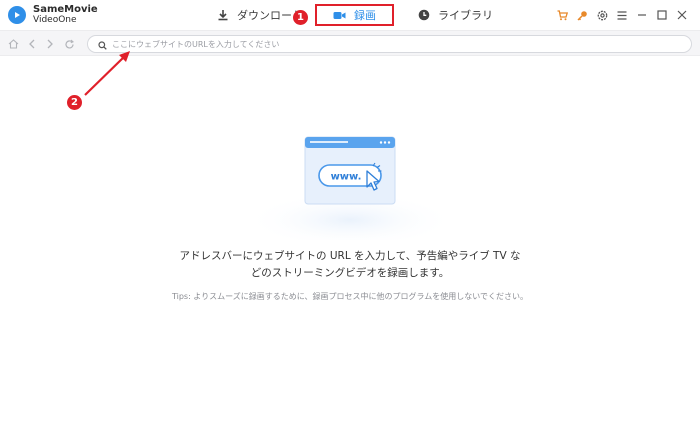 This screenshot has width=700, height=446. Describe the element at coordinates (300, 17) in the screenshot. I see `step-marker-1: 1` at that location.